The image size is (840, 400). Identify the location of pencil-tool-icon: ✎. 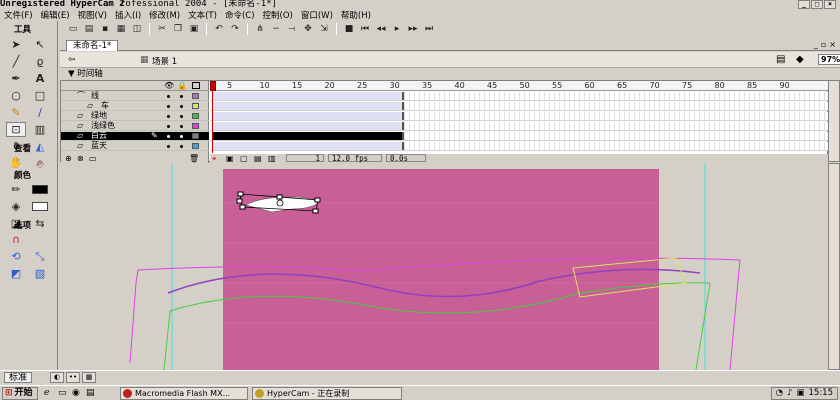
(16, 112).